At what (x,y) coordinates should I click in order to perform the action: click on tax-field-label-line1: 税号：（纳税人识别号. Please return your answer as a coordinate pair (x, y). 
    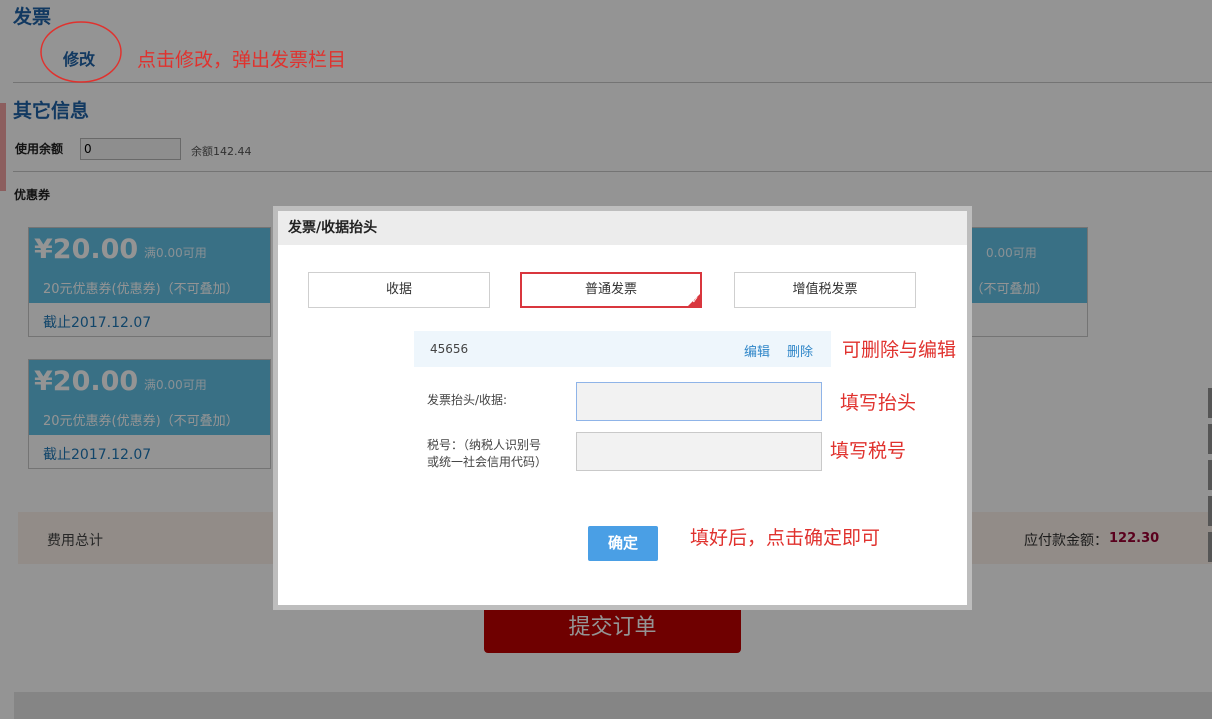
    Looking at the image, I should click on (484, 445).